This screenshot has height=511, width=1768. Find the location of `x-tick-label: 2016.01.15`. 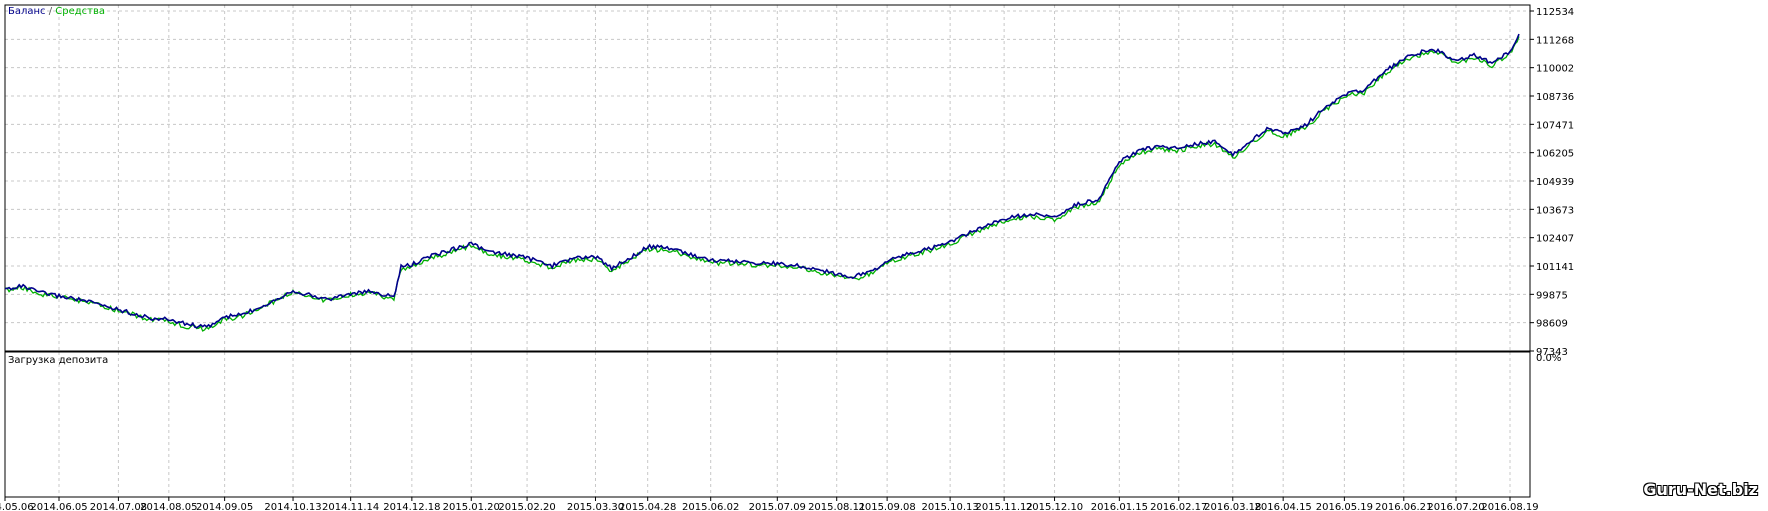

x-tick-label: 2016.01.15 is located at coordinates (1119, 506).